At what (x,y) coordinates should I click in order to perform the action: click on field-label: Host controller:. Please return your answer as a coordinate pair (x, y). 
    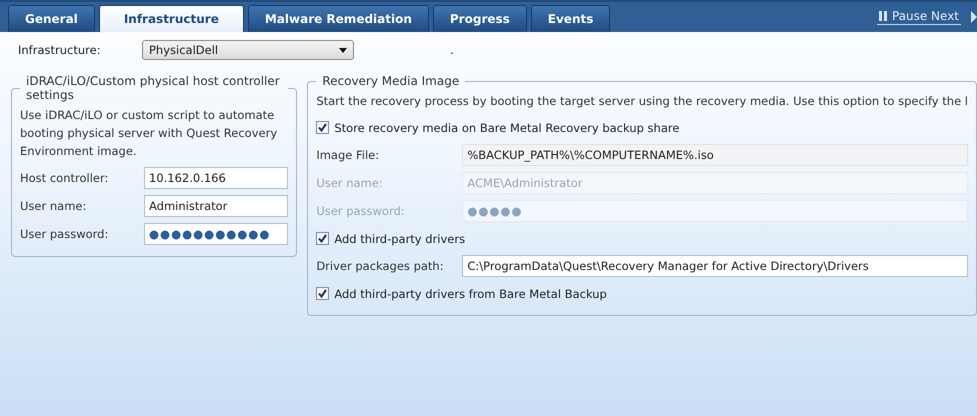
    Looking at the image, I should click on (65, 178).